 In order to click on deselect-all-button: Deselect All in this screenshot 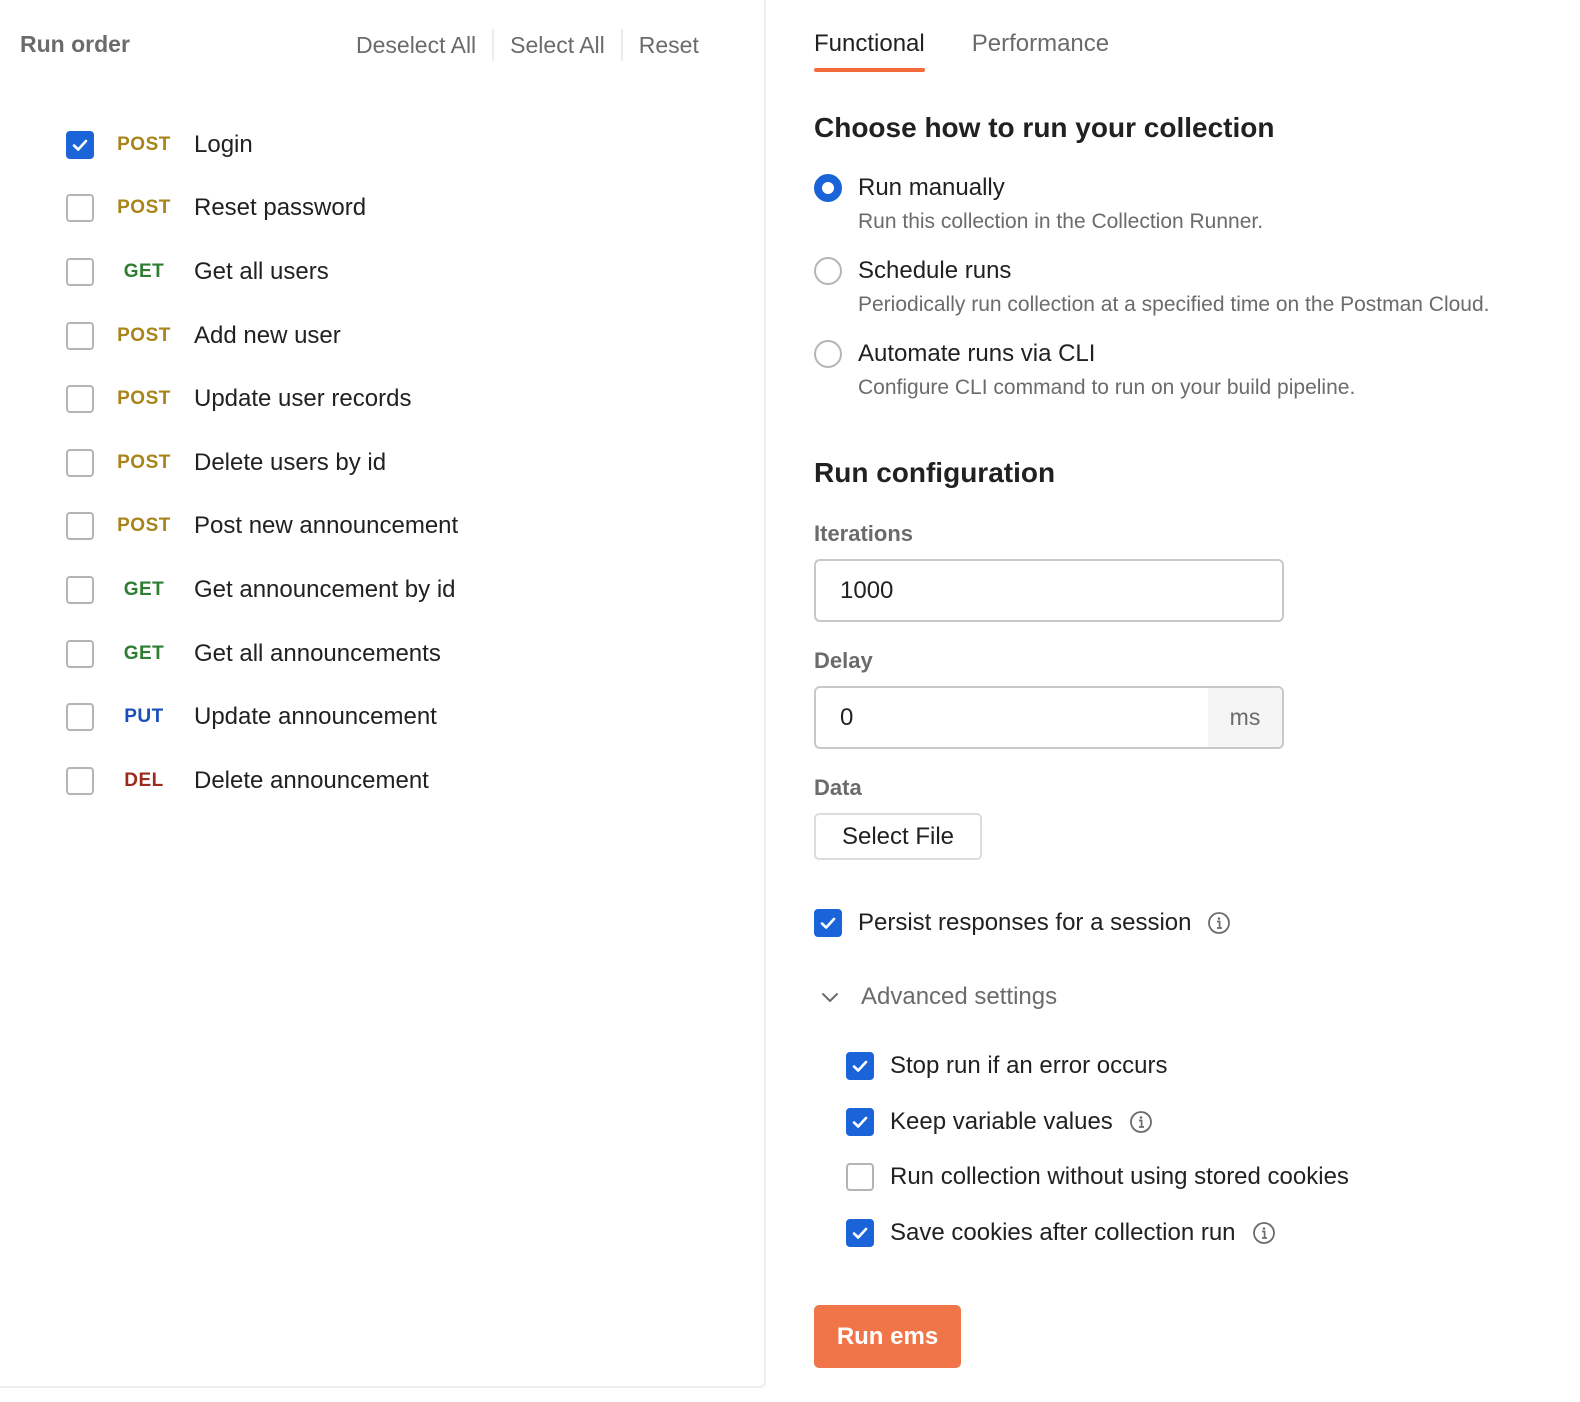, I will do `click(416, 45)`.